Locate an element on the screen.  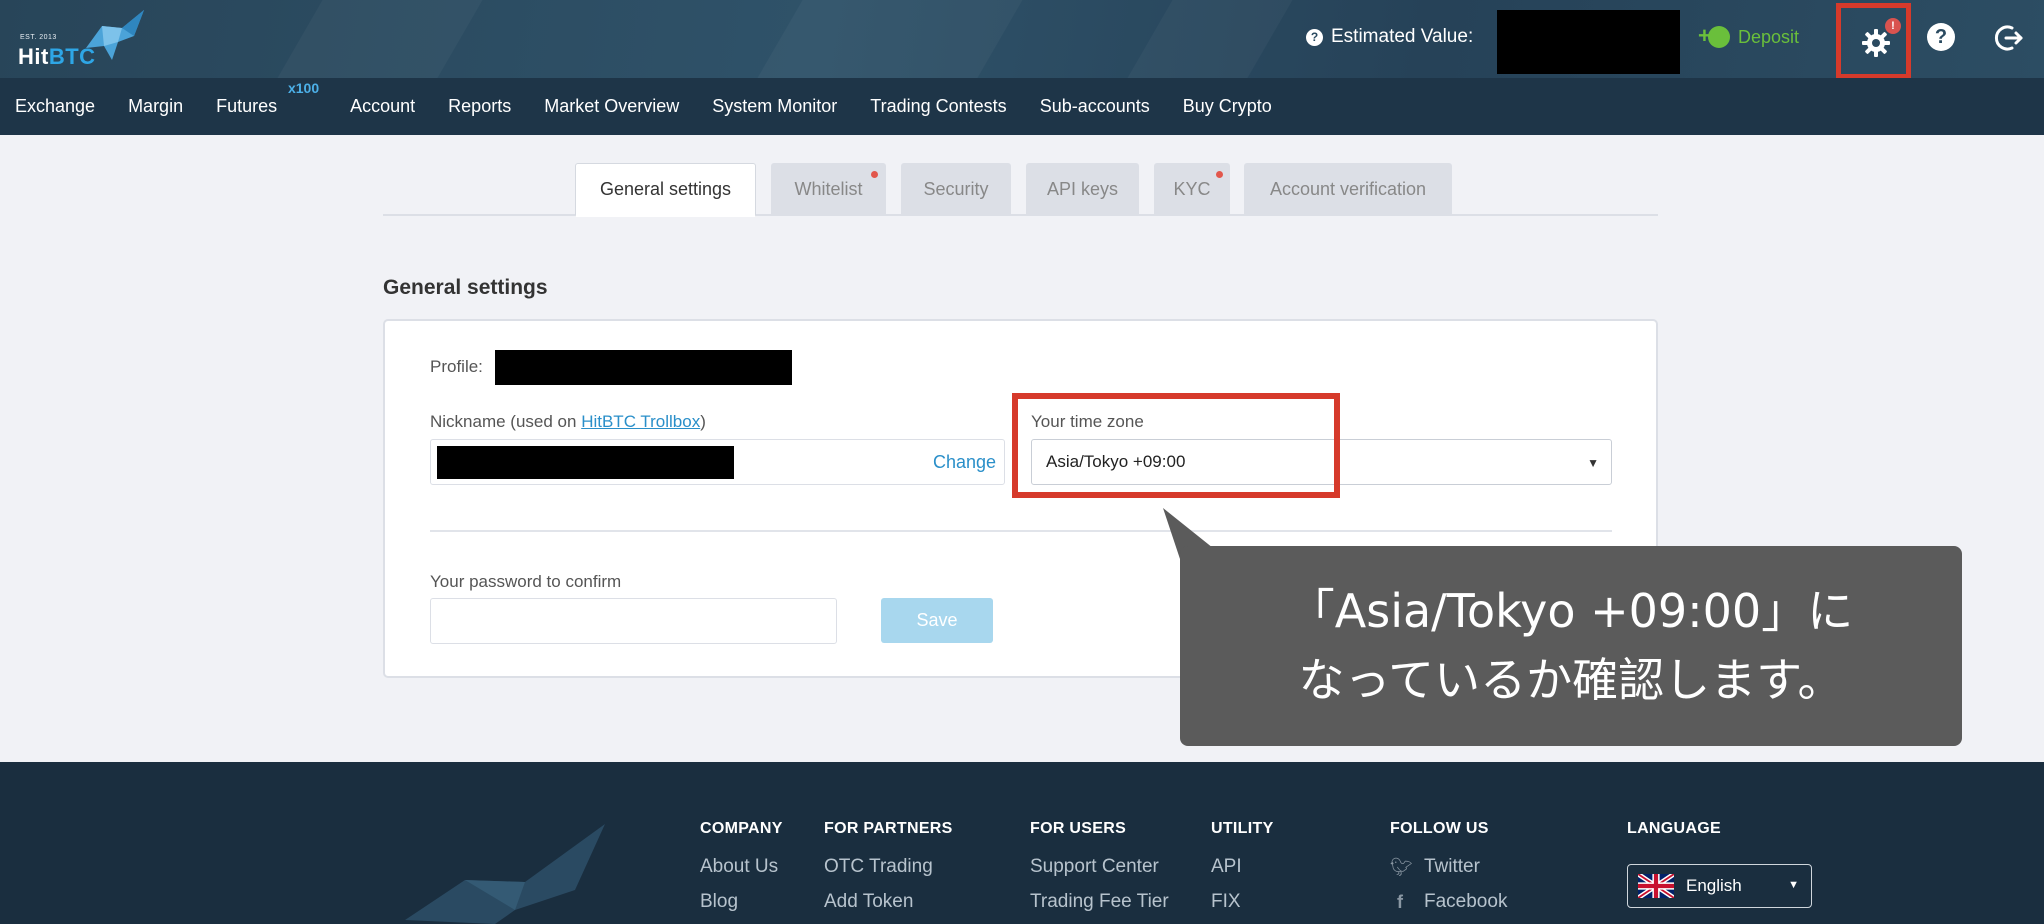
nav-margin: Margin is located at coordinates (155, 106).